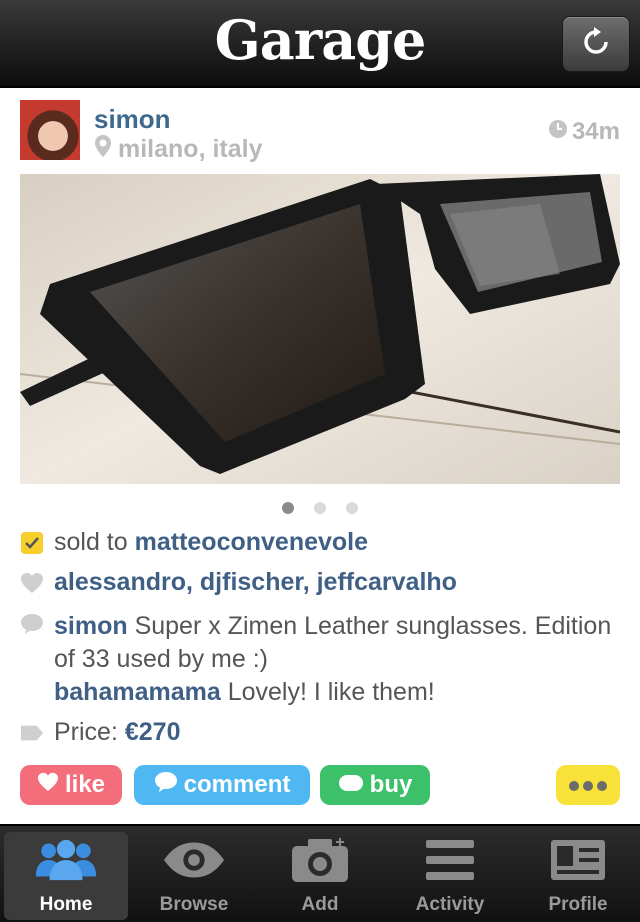 The height and width of the screenshot is (922, 640). I want to click on comment-item: bahamamama Lovely! I like them!, so click(334, 692).